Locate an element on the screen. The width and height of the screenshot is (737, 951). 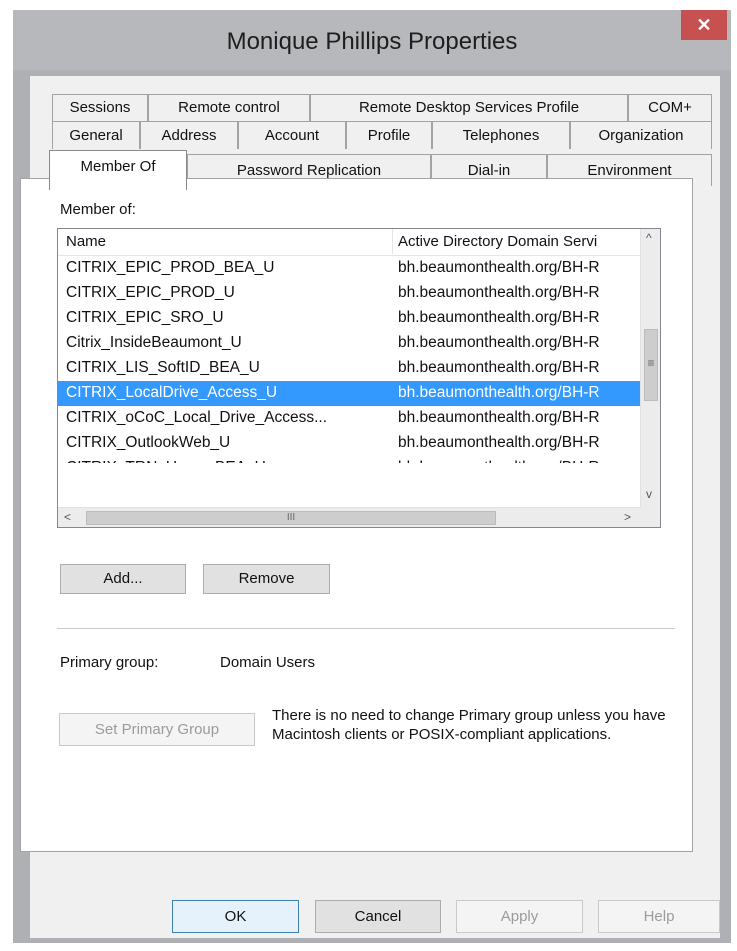
window-title: Monique Phillips Properties is located at coordinates (372, 41).